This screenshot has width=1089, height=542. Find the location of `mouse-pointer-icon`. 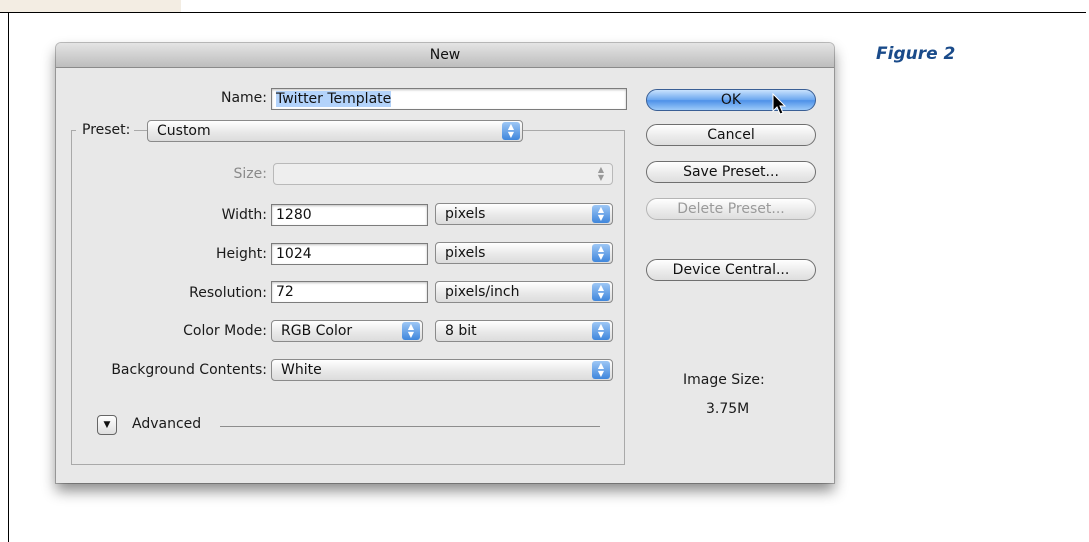

mouse-pointer-icon is located at coordinates (779, 104).